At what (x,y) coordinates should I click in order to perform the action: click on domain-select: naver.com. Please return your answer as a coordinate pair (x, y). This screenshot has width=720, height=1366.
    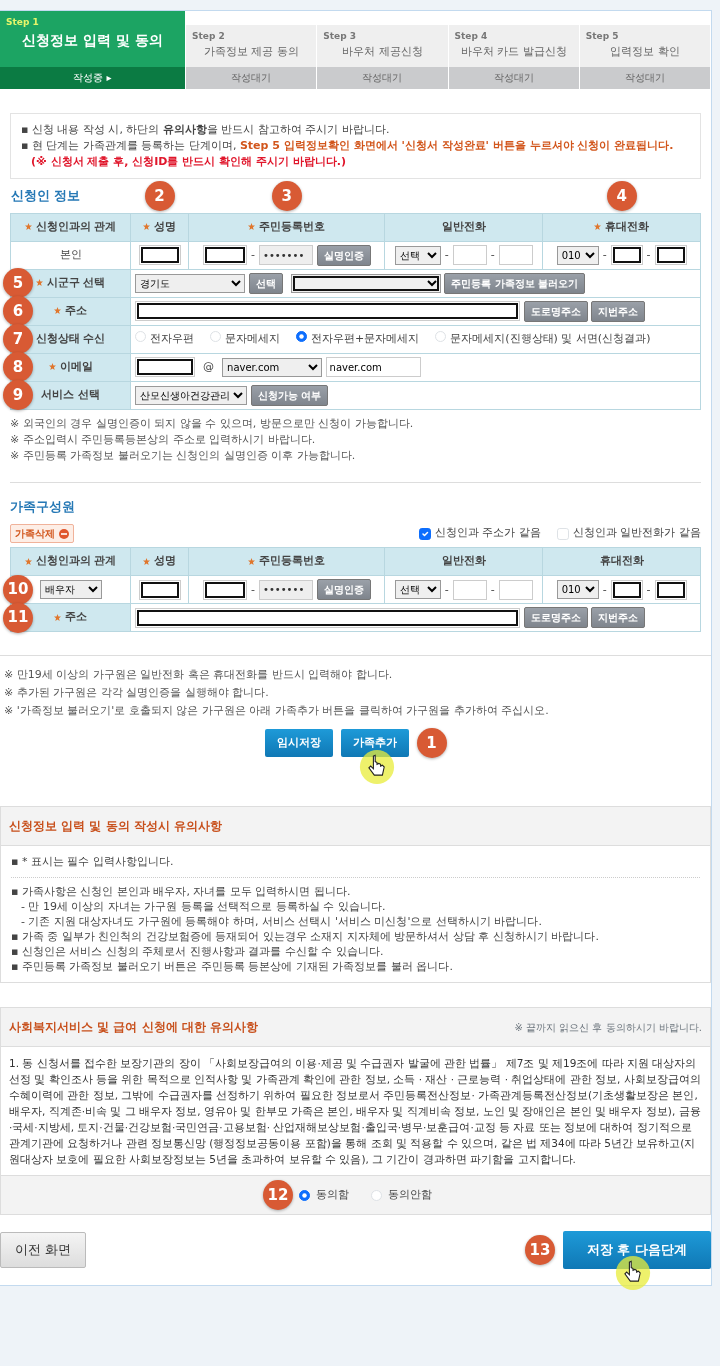
    Looking at the image, I should click on (272, 367).